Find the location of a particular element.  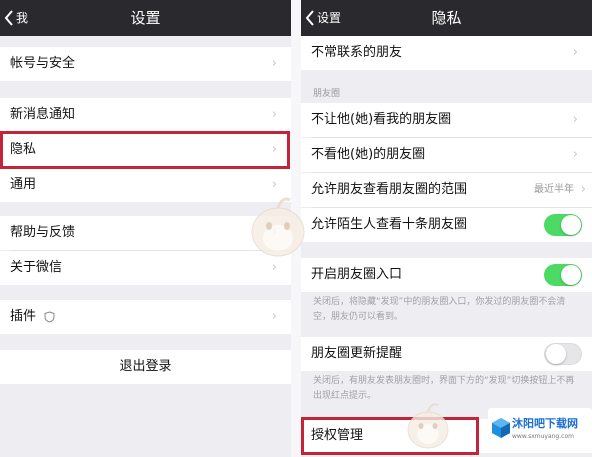

entrance-toggle is located at coordinates (563, 275).